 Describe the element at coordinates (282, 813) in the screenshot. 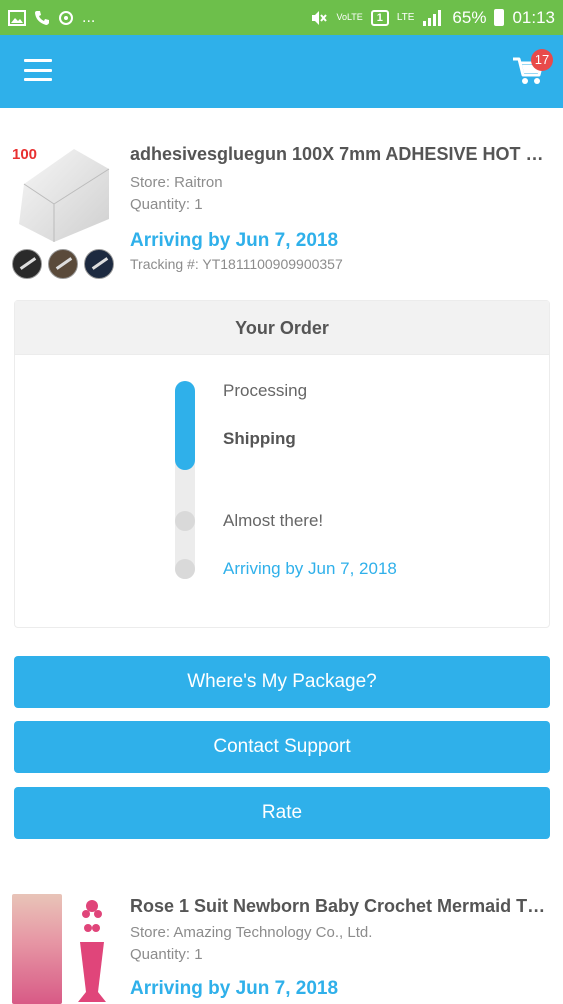

I see `rate-button: Rate` at that location.